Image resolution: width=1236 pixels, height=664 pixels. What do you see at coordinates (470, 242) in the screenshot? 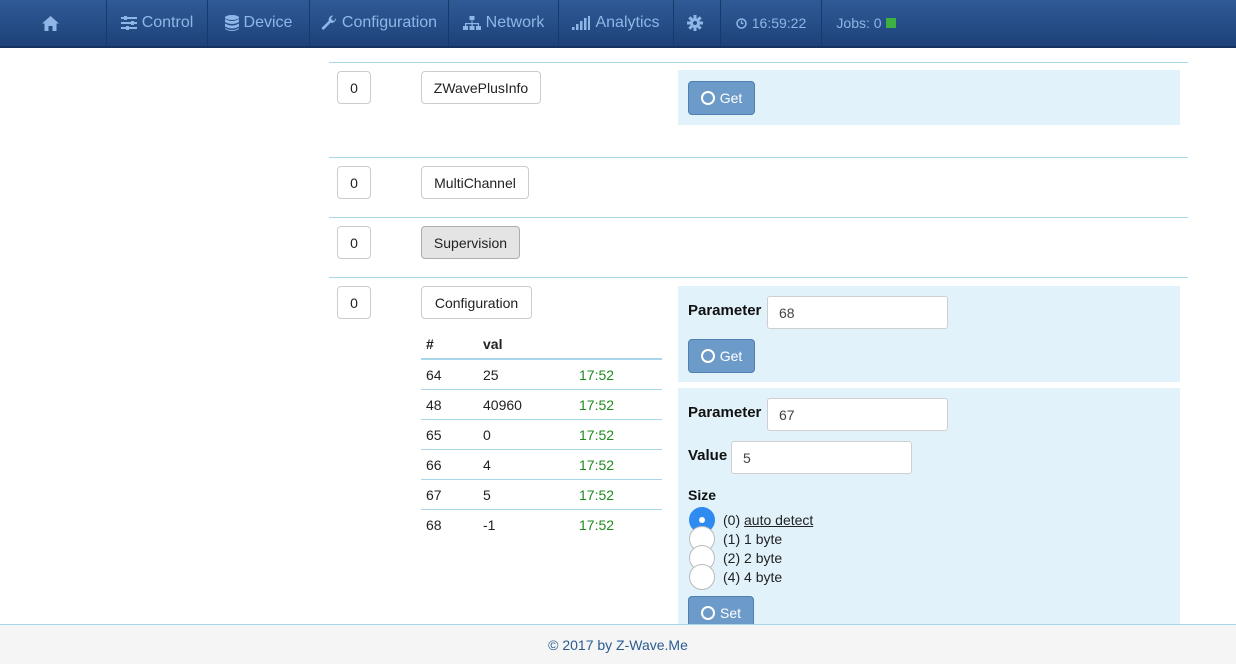
I see `cc-name-button: Supervision` at bounding box center [470, 242].